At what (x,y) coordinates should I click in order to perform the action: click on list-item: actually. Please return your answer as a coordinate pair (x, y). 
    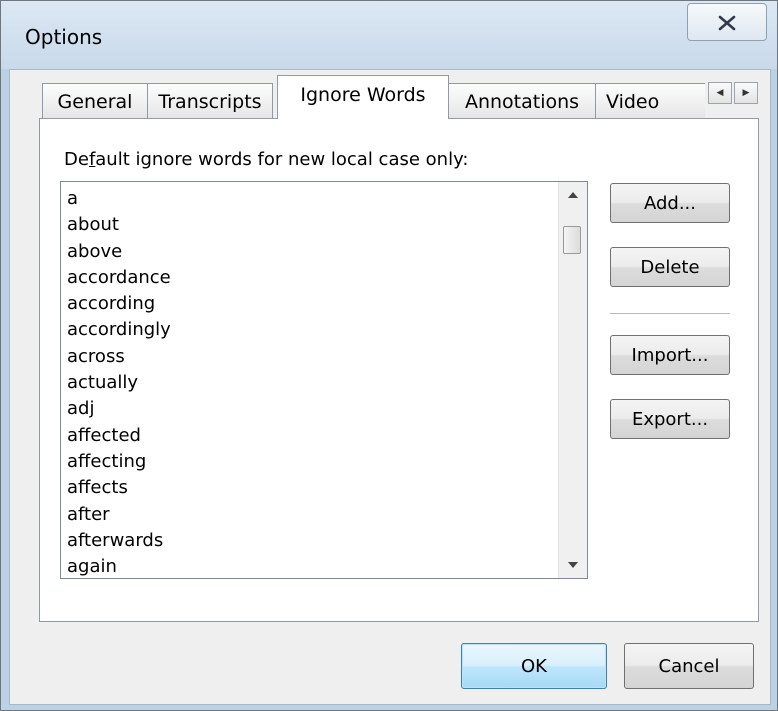
    Looking at the image, I should click on (119, 383).